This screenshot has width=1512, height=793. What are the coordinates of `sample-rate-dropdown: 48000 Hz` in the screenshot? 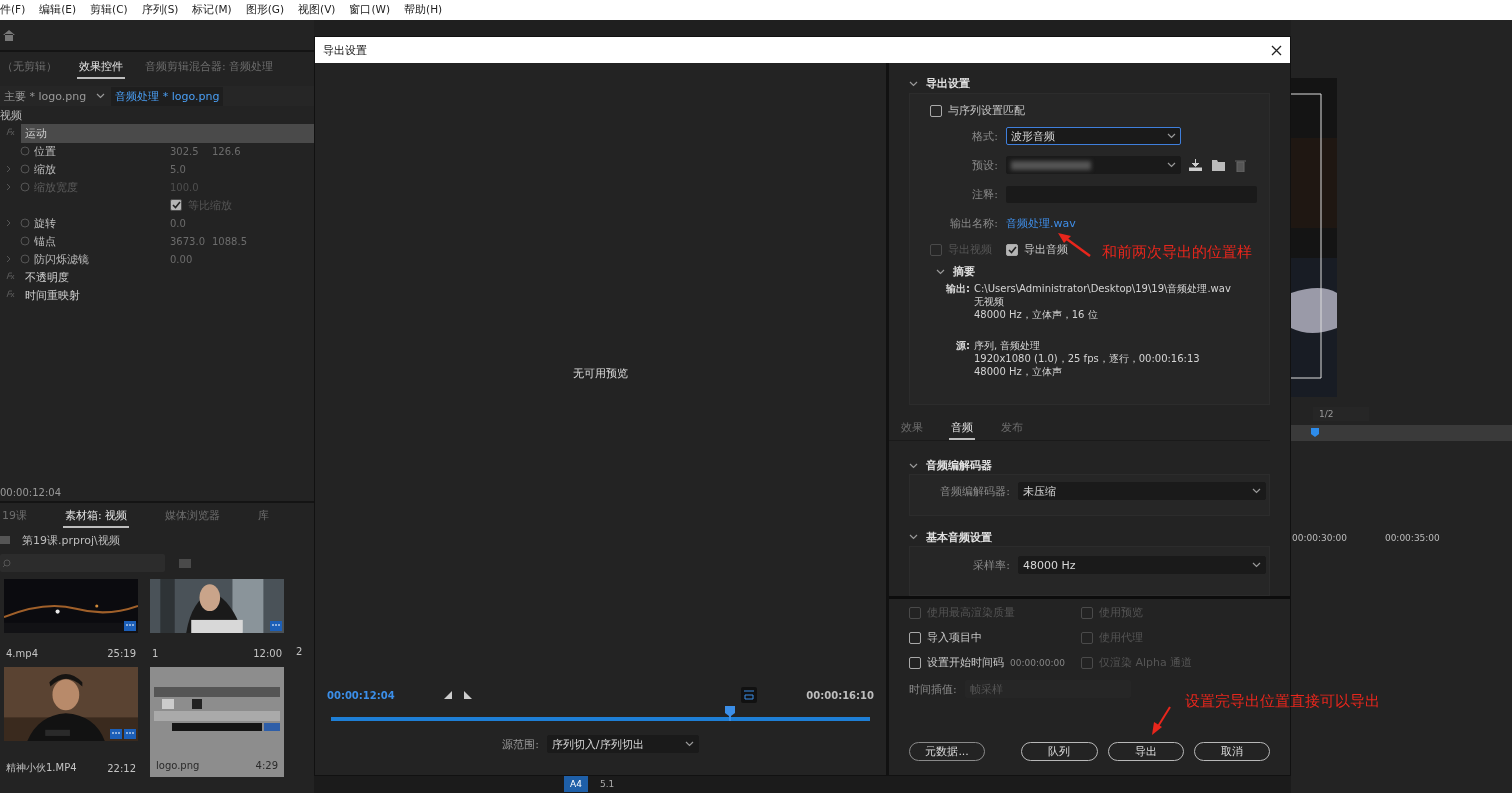 It's located at (1142, 565).